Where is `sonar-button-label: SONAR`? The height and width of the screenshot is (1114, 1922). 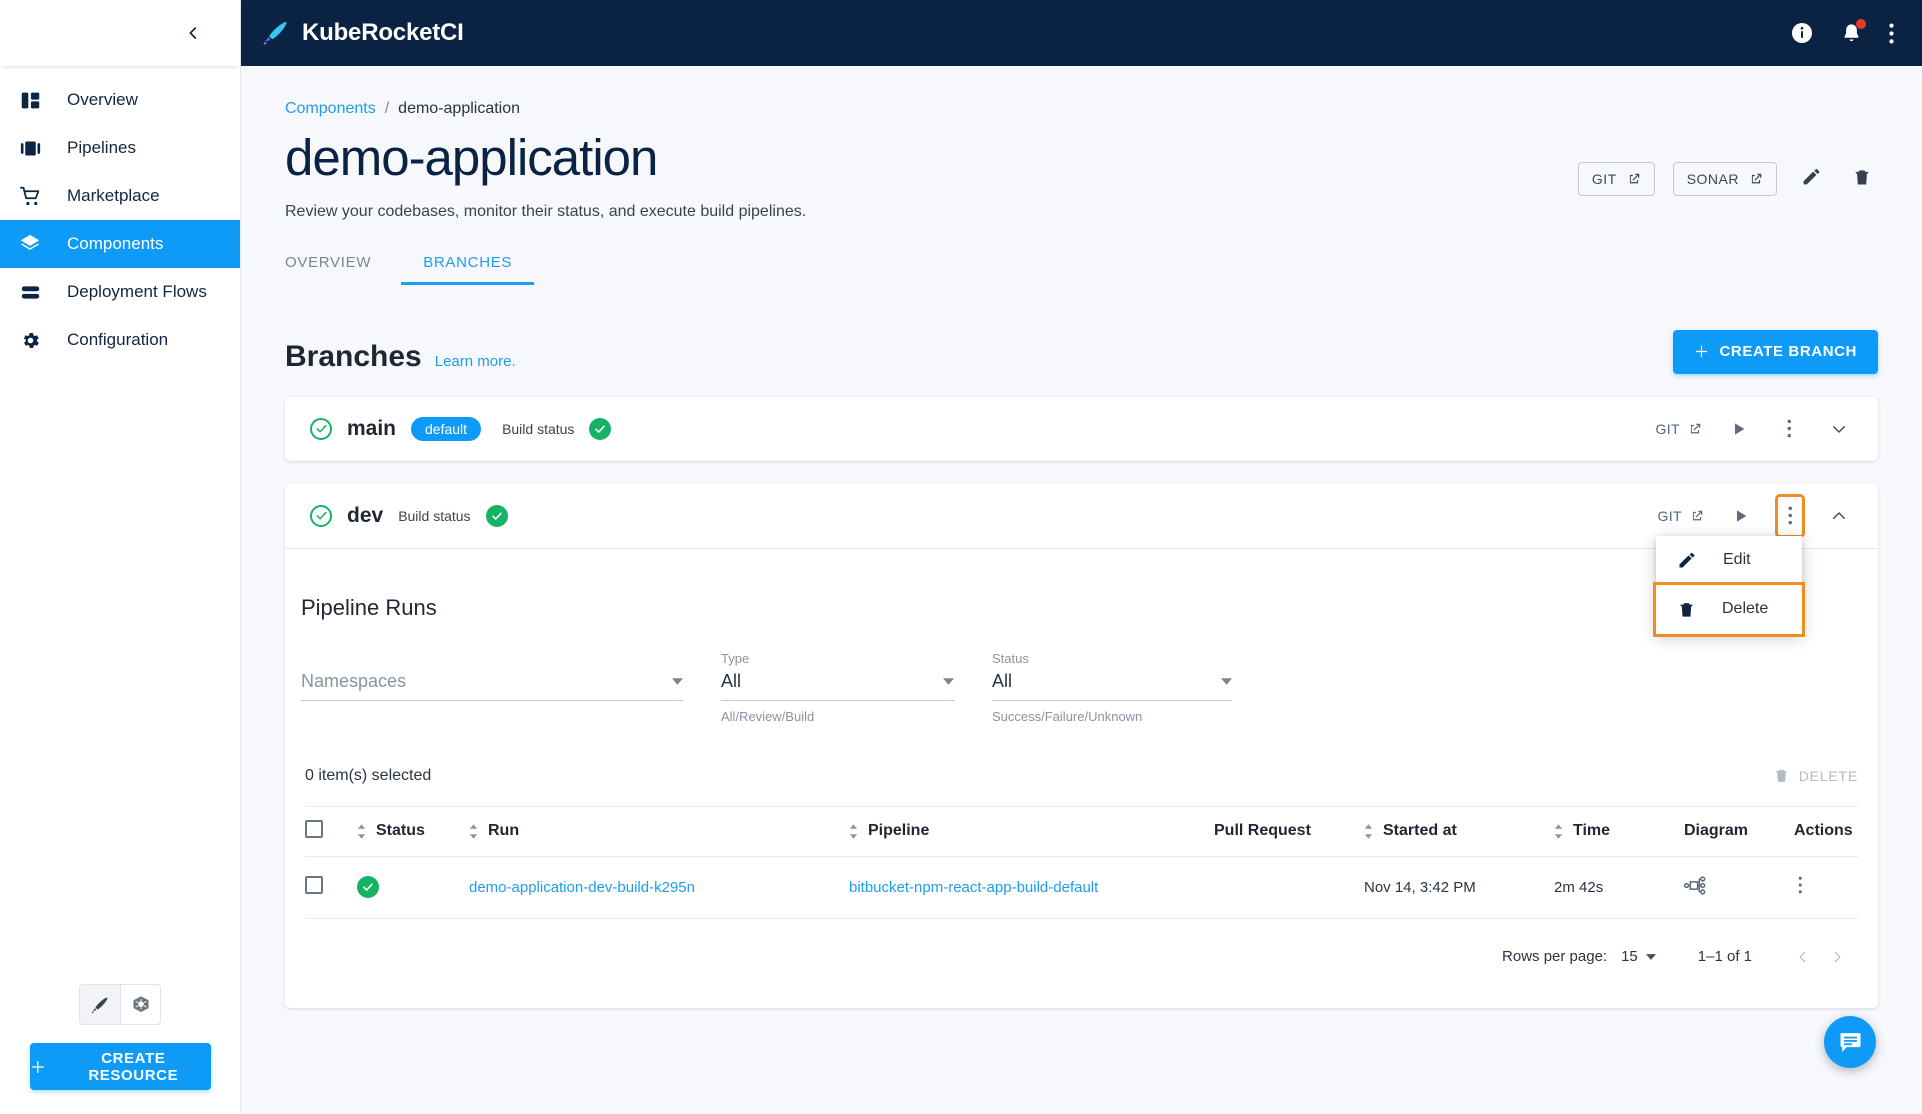 sonar-button-label: SONAR is located at coordinates (1712, 179).